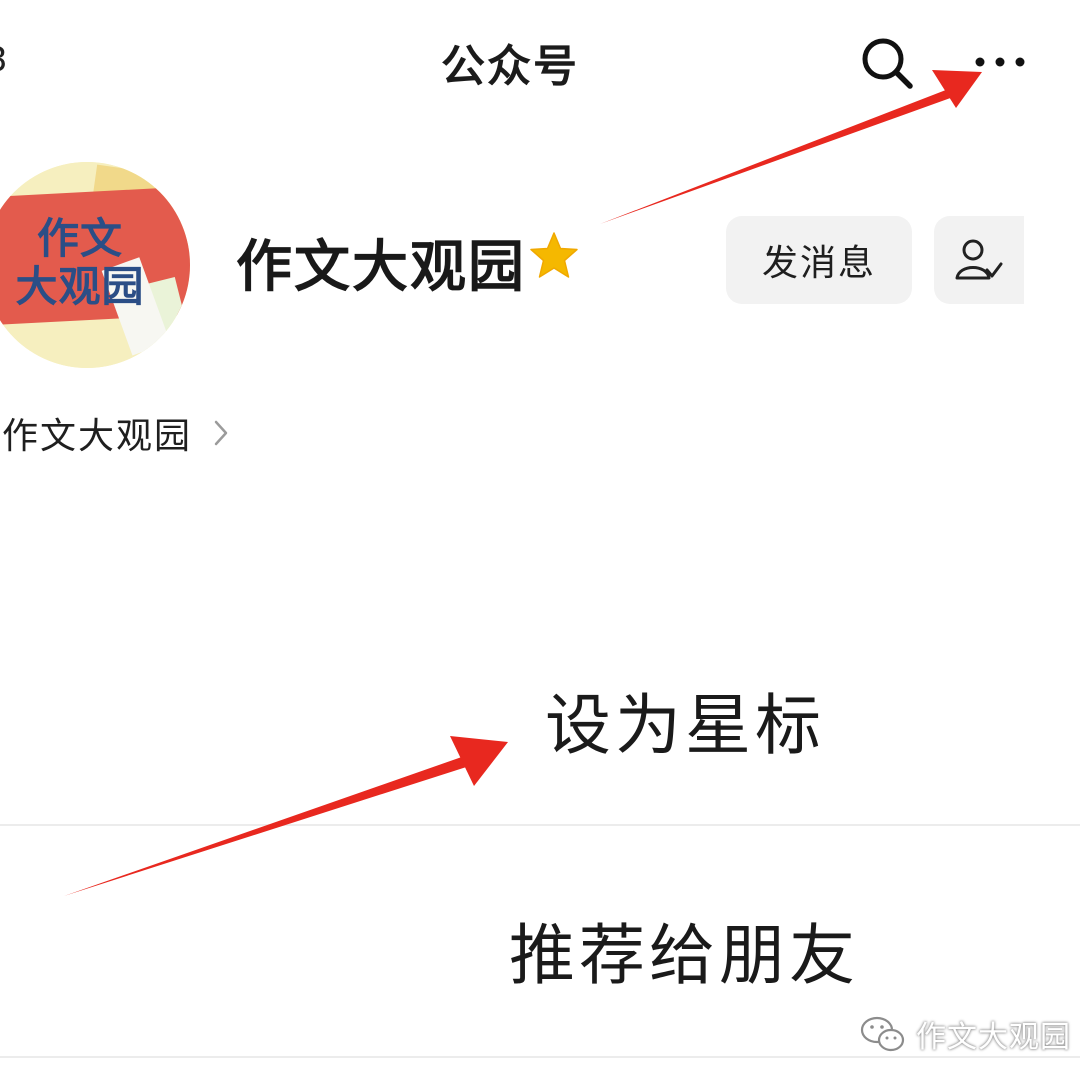 The width and height of the screenshot is (1080, 1080). Describe the element at coordinates (612, 950) in the screenshot. I see `recommend-to-friend-menu-item: 推荐给朋友` at that location.